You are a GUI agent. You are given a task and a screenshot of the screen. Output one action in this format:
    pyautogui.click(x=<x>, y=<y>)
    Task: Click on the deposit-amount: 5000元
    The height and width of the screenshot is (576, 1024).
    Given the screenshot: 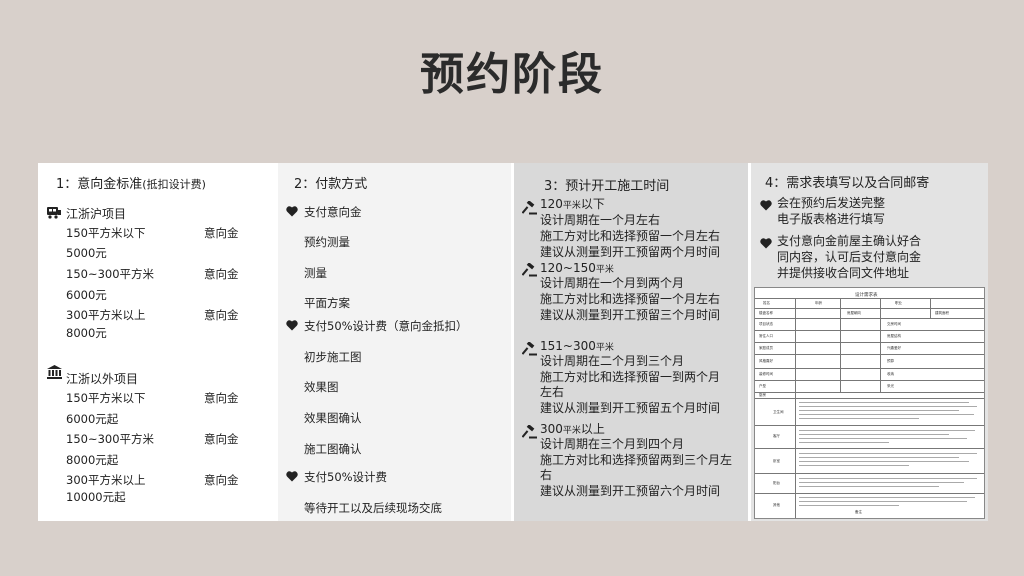 What is the action you would take?
    pyautogui.click(x=86, y=253)
    